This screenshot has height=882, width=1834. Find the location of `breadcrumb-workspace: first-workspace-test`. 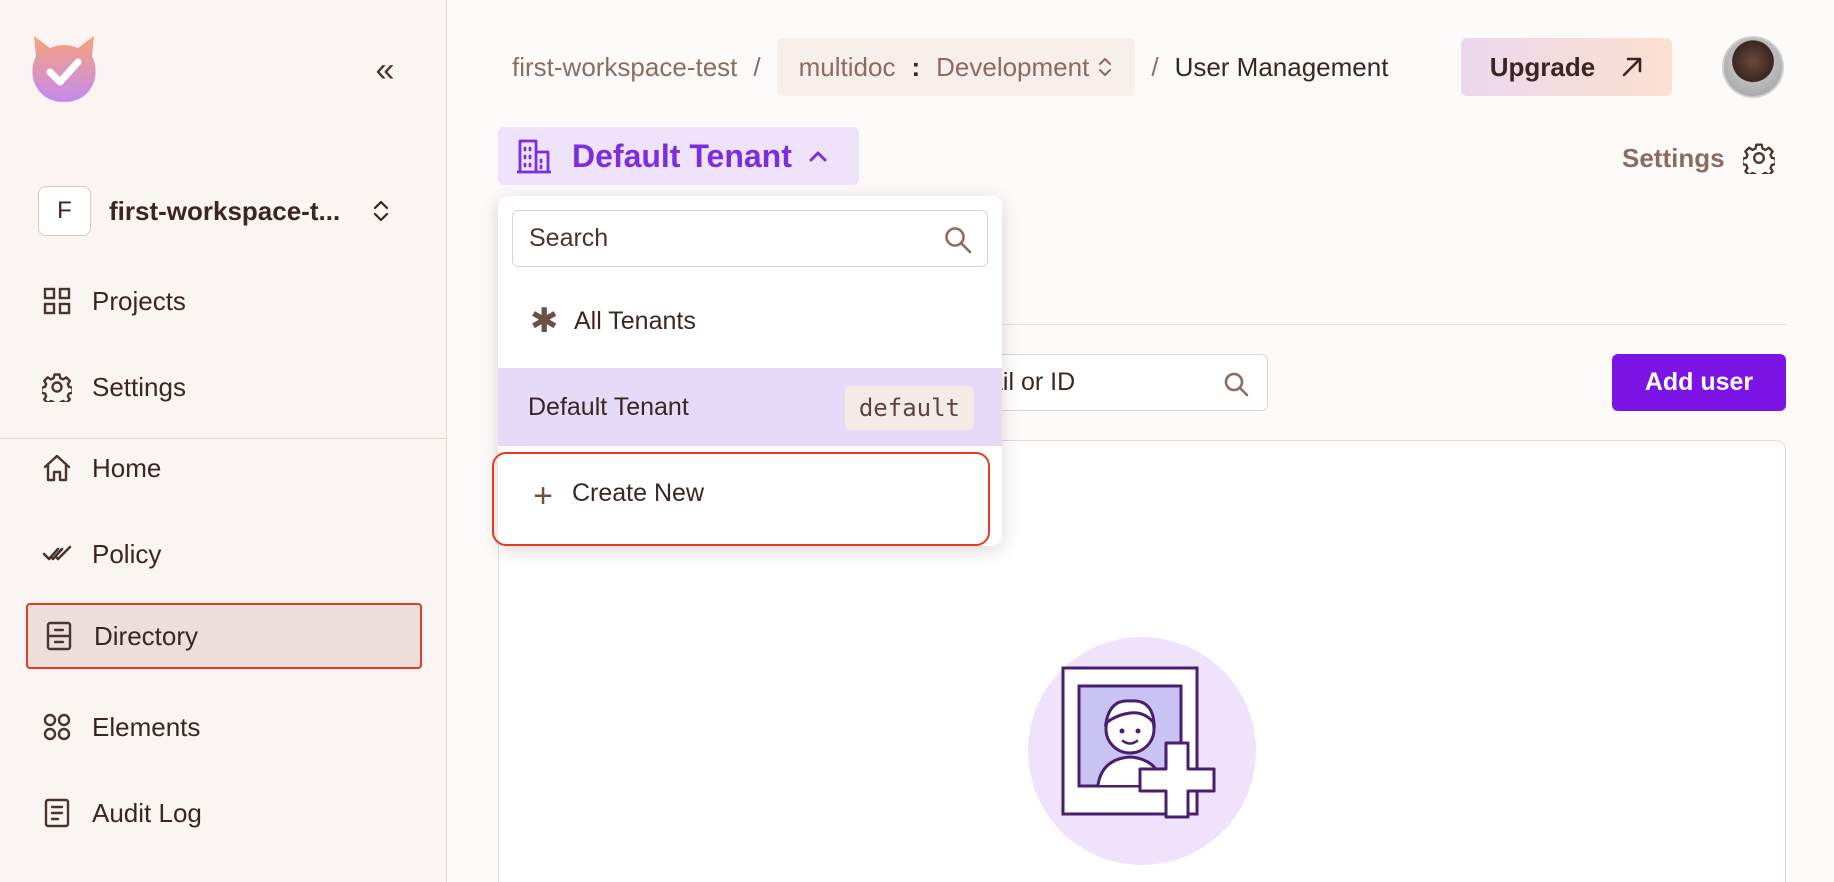

breadcrumb-workspace: first-workspace-test is located at coordinates (624, 67).